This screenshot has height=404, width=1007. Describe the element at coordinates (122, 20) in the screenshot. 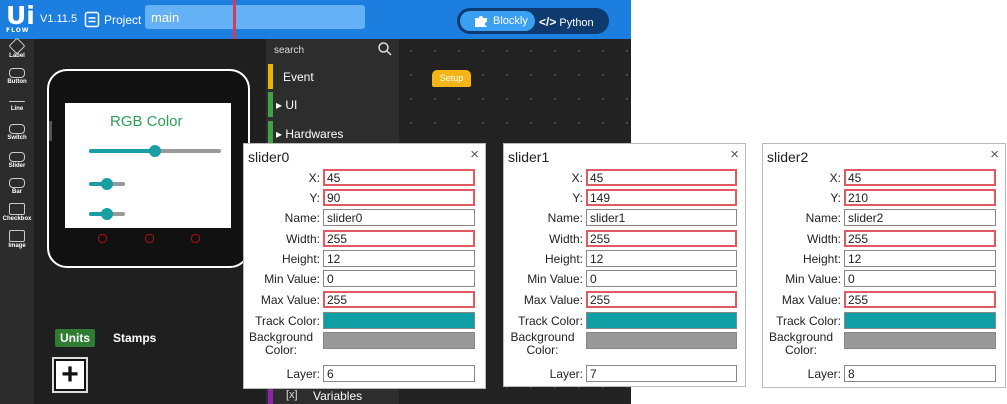

I see `project-label: Project` at that location.